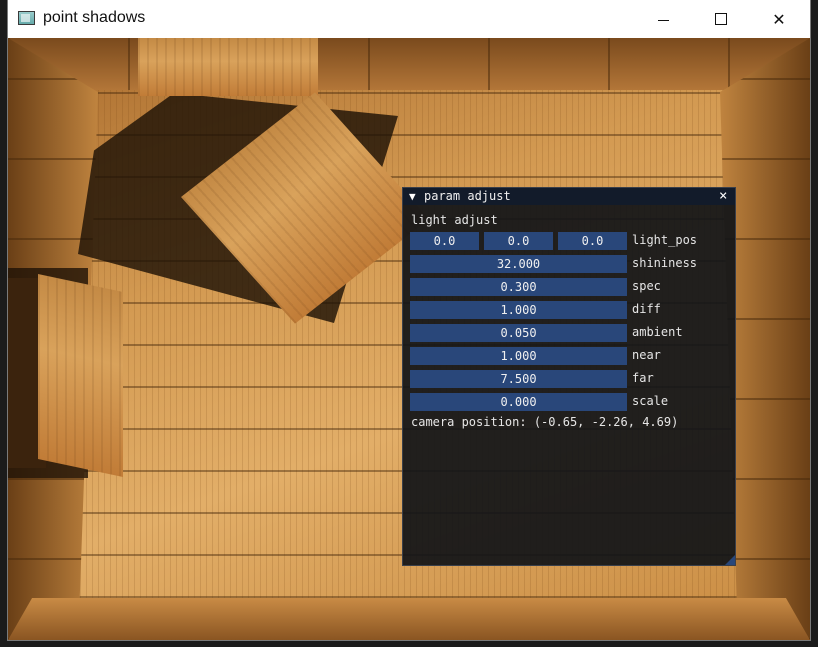 The image size is (818, 647). I want to click on param-row-ambient: 0.050 ambient, so click(570, 333).